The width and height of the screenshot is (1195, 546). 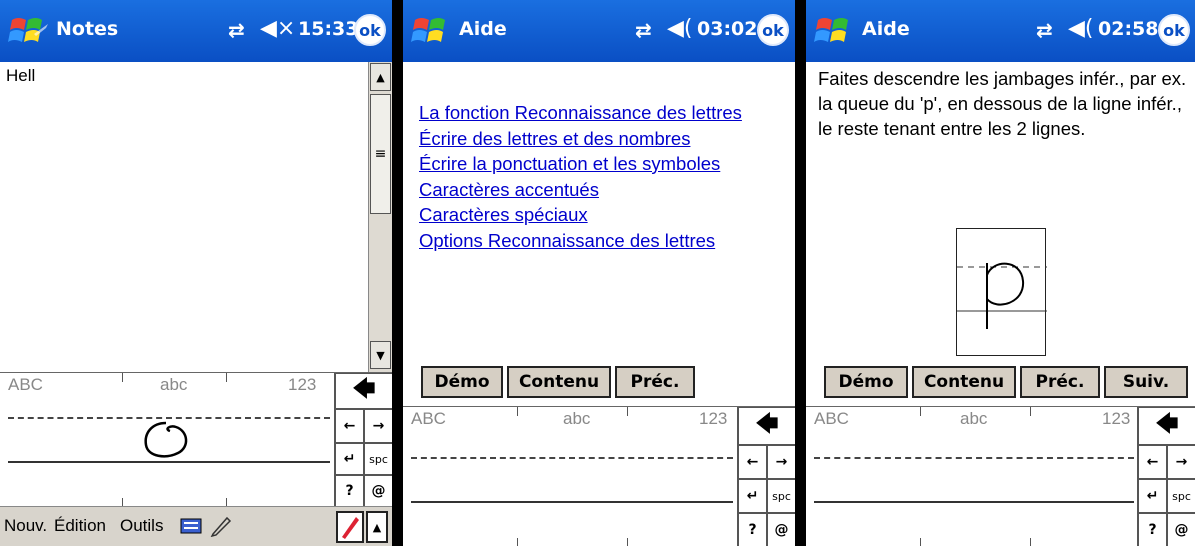 I want to click on app-title: Notes, so click(x=87, y=29).